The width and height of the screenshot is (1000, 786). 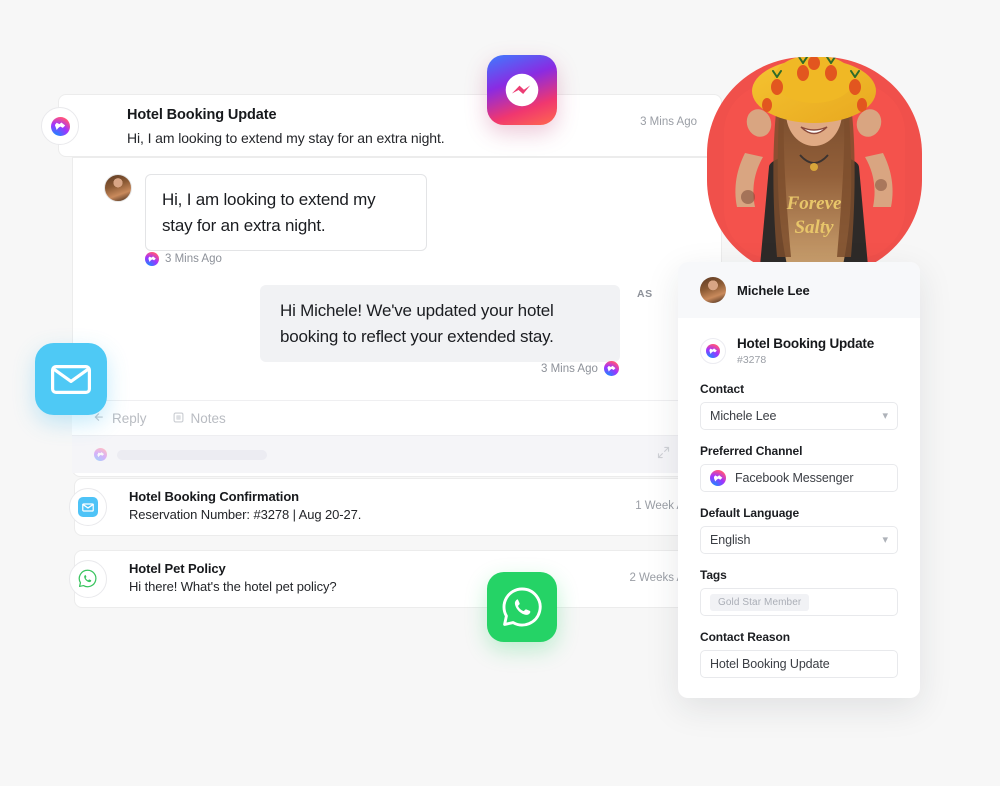 I want to click on composer-placeholder, so click(x=192, y=454).